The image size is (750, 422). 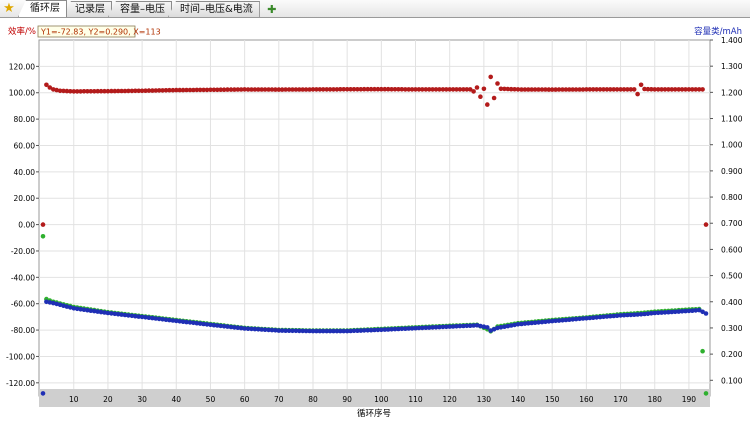 I want to click on left-tick-label: 20.00, so click(x=25, y=198).